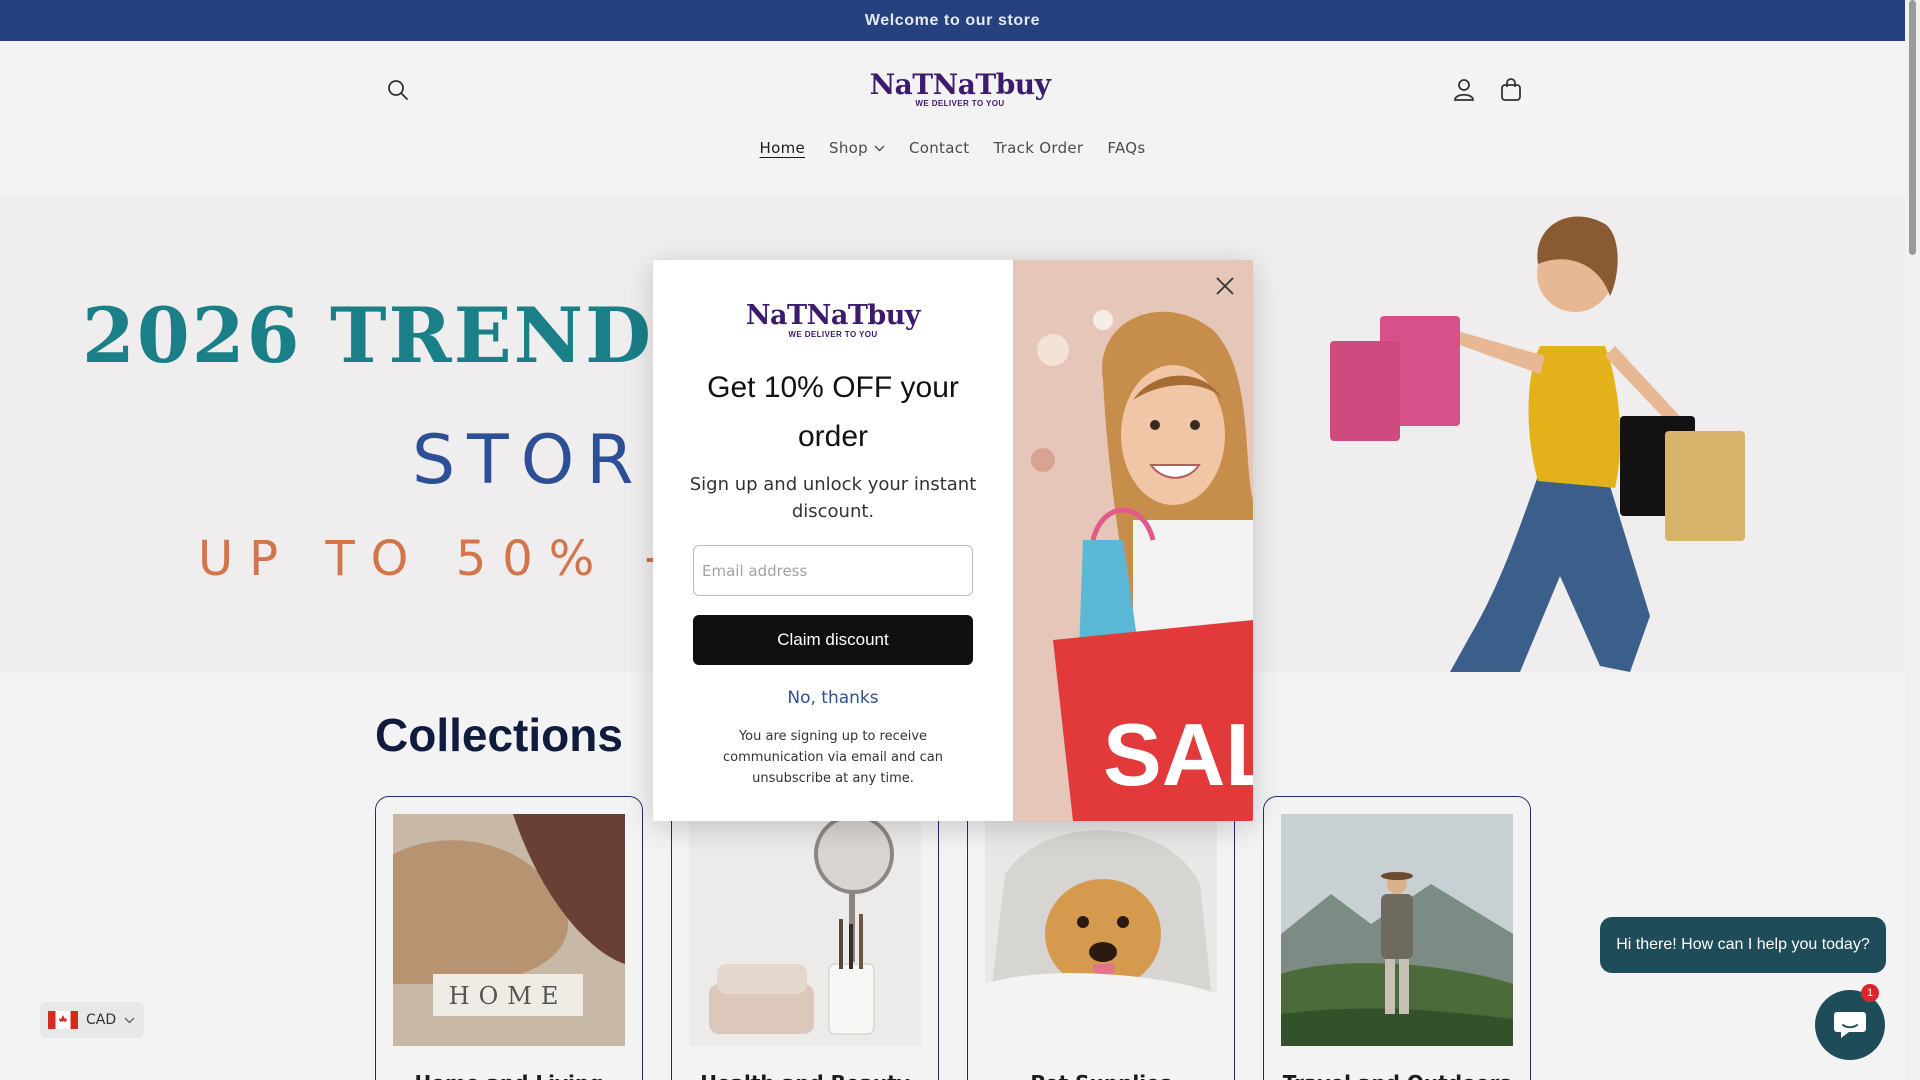 This screenshot has height=1080, width=1920. What do you see at coordinates (1101, 1075) in the screenshot?
I see `collection-label: Pet Supplies` at bounding box center [1101, 1075].